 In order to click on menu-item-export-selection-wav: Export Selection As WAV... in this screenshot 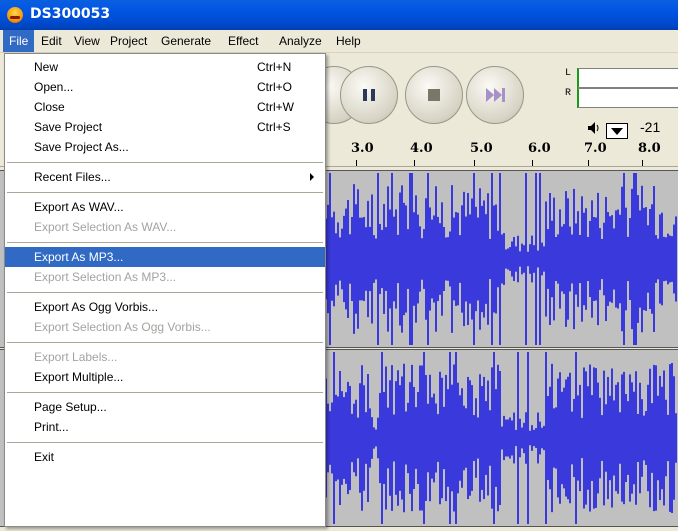, I will do `click(105, 227)`.